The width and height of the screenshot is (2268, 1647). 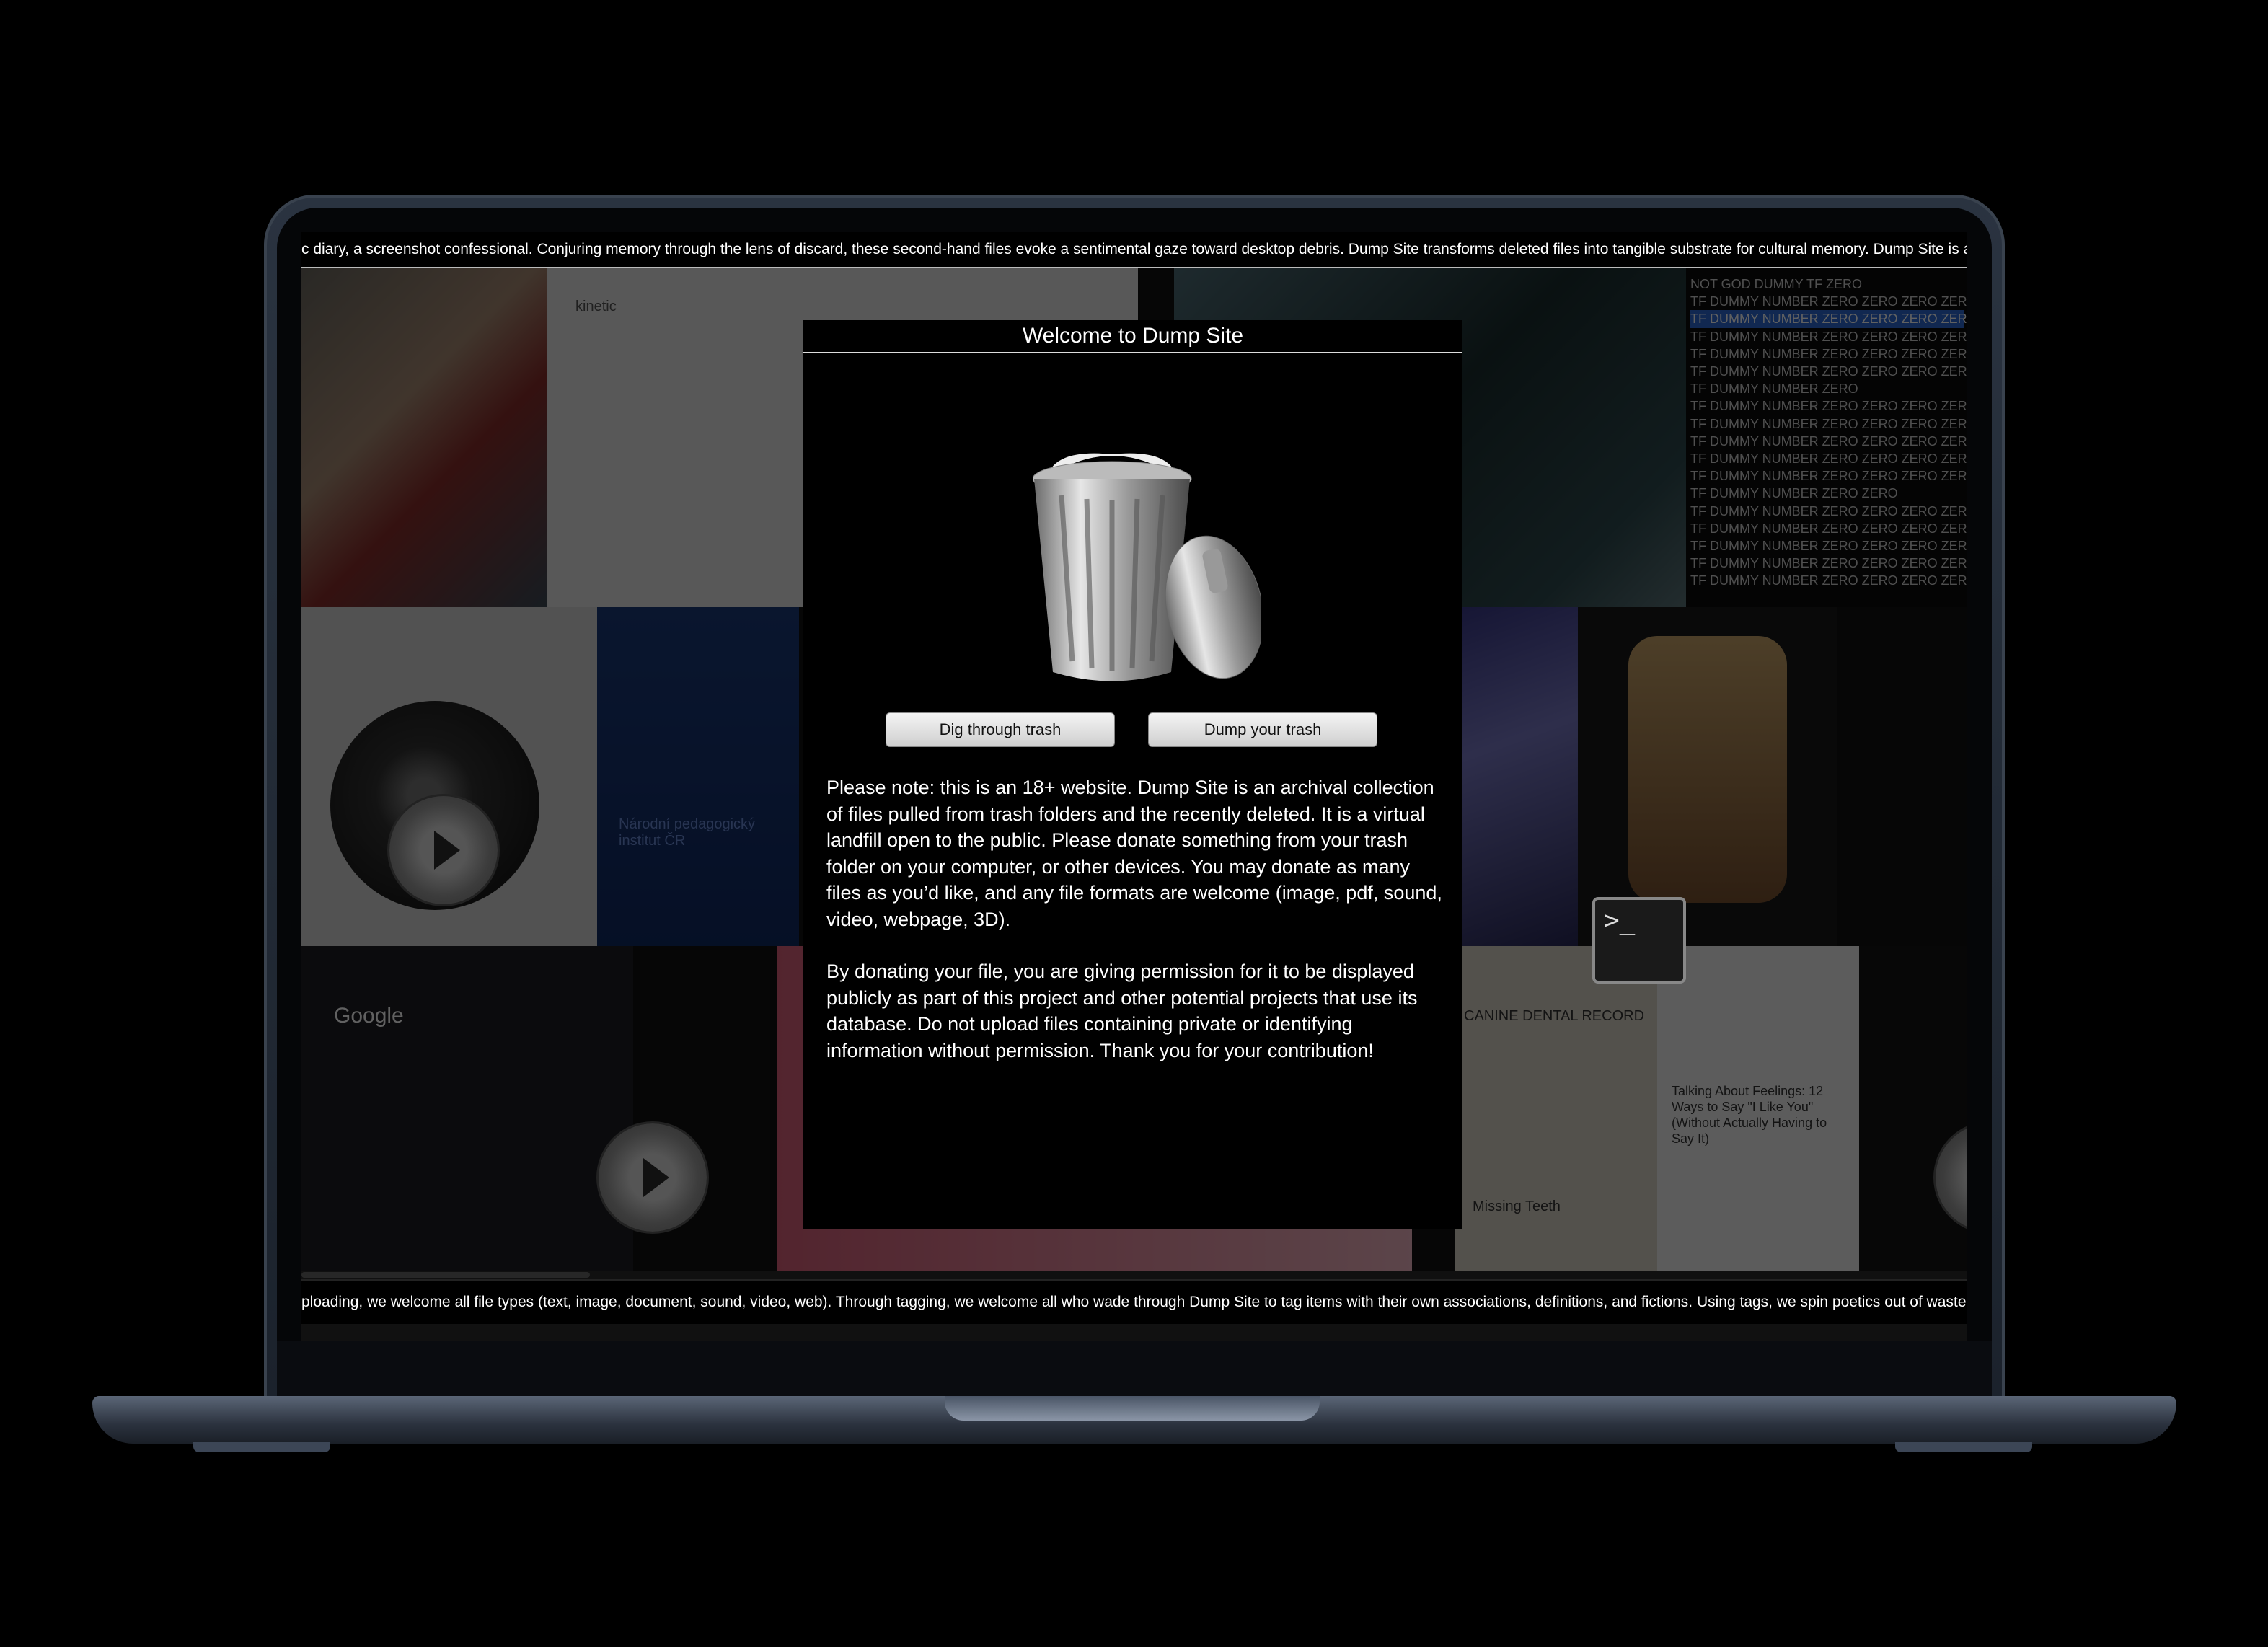 What do you see at coordinates (1913, 1112) in the screenshot?
I see `collage-dark-tile` at bounding box center [1913, 1112].